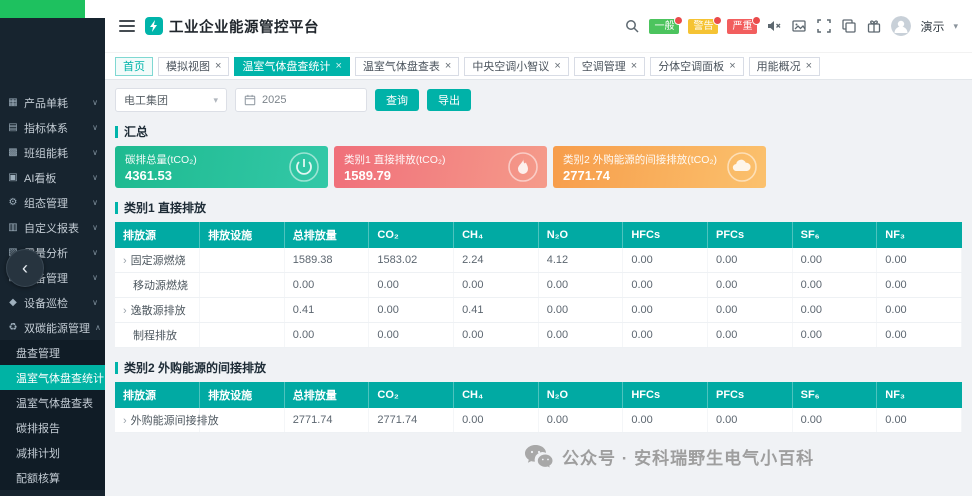 Image resolution: width=972 pixels, height=496 pixels. What do you see at coordinates (52, 377) in the screenshot?
I see `sidebar-item-ghg-inventory-stats: 温室气体盘查统计` at bounding box center [52, 377].